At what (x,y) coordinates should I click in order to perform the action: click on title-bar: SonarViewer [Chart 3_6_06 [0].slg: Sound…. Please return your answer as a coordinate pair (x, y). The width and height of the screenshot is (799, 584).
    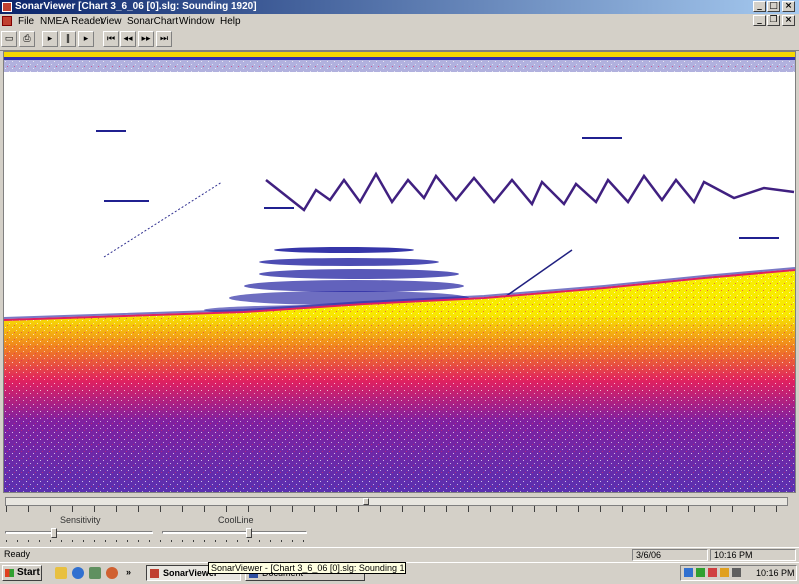
    Looking at the image, I should click on (399, 7).